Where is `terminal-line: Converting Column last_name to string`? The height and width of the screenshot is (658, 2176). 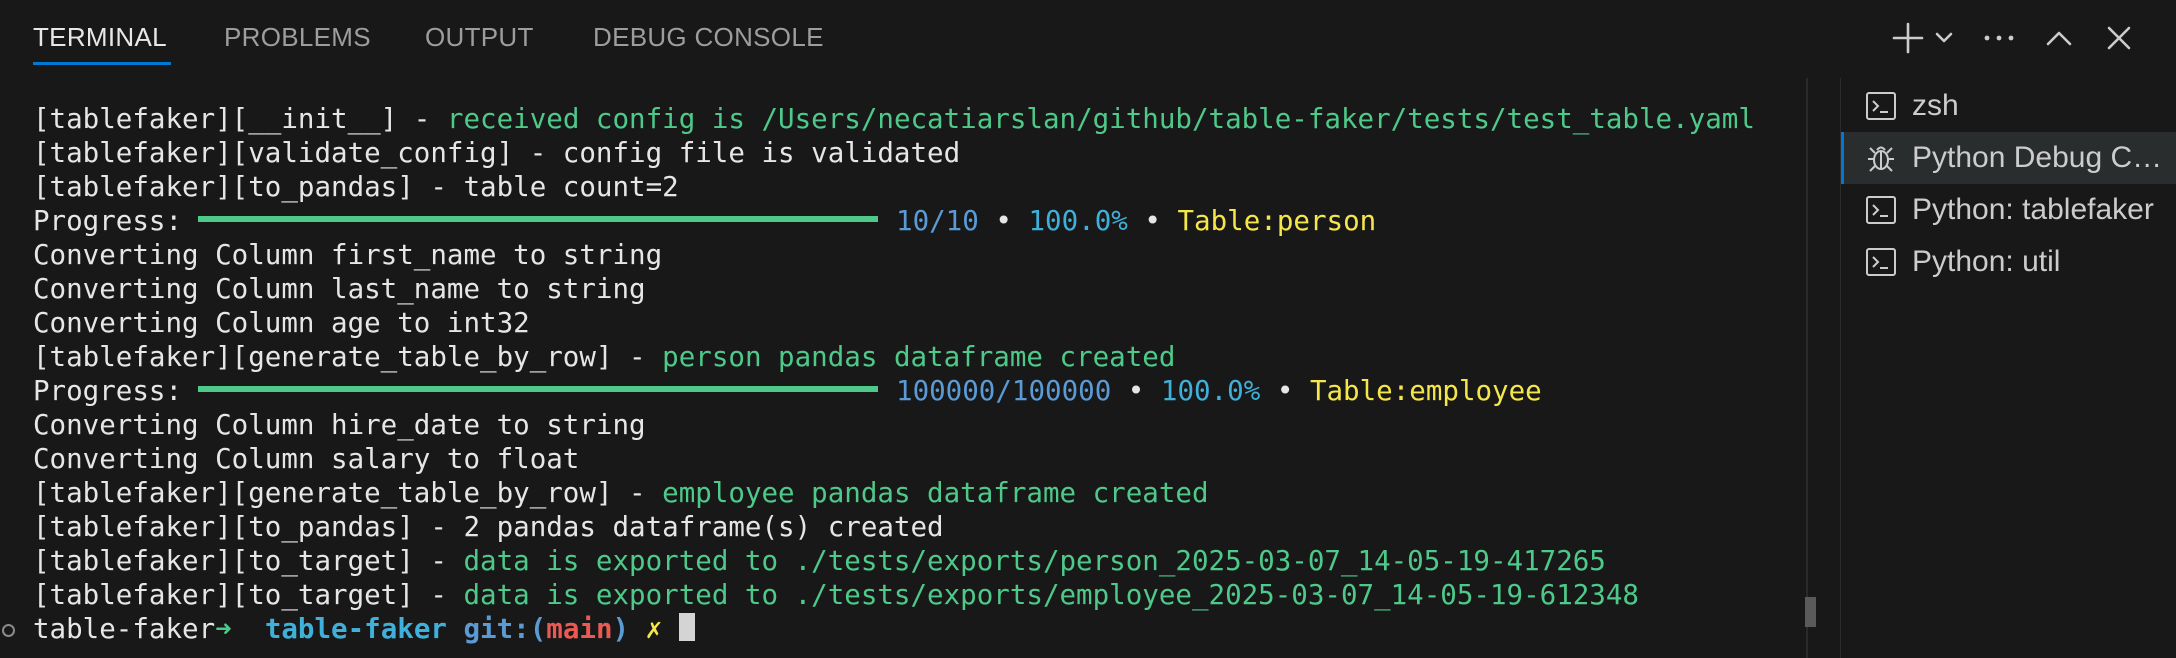
terminal-line: Converting Column last_name to string is located at coordinates (339, 289).